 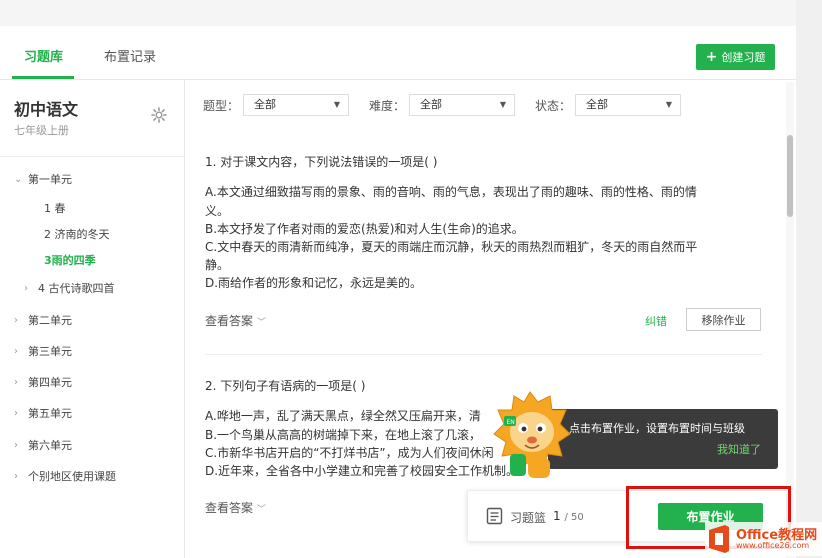 I want to click on top-tab-bar: 习题库 布置记录, so click(x=398, y=53).